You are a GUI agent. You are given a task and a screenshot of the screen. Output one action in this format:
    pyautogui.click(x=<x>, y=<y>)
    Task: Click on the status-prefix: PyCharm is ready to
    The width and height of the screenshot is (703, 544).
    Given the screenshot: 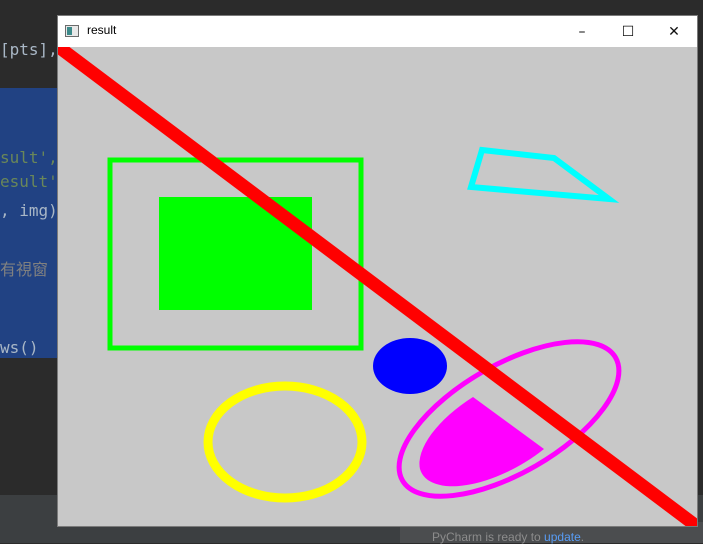 What is the action you would take?
    pyautogui.click(x=488, y=537)
    